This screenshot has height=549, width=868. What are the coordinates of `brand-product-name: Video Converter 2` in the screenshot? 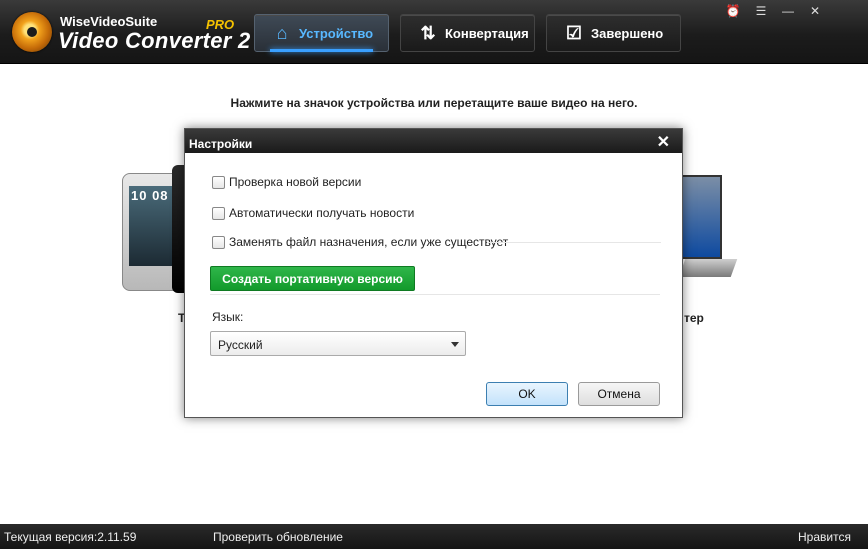 It's located at (154, 40).